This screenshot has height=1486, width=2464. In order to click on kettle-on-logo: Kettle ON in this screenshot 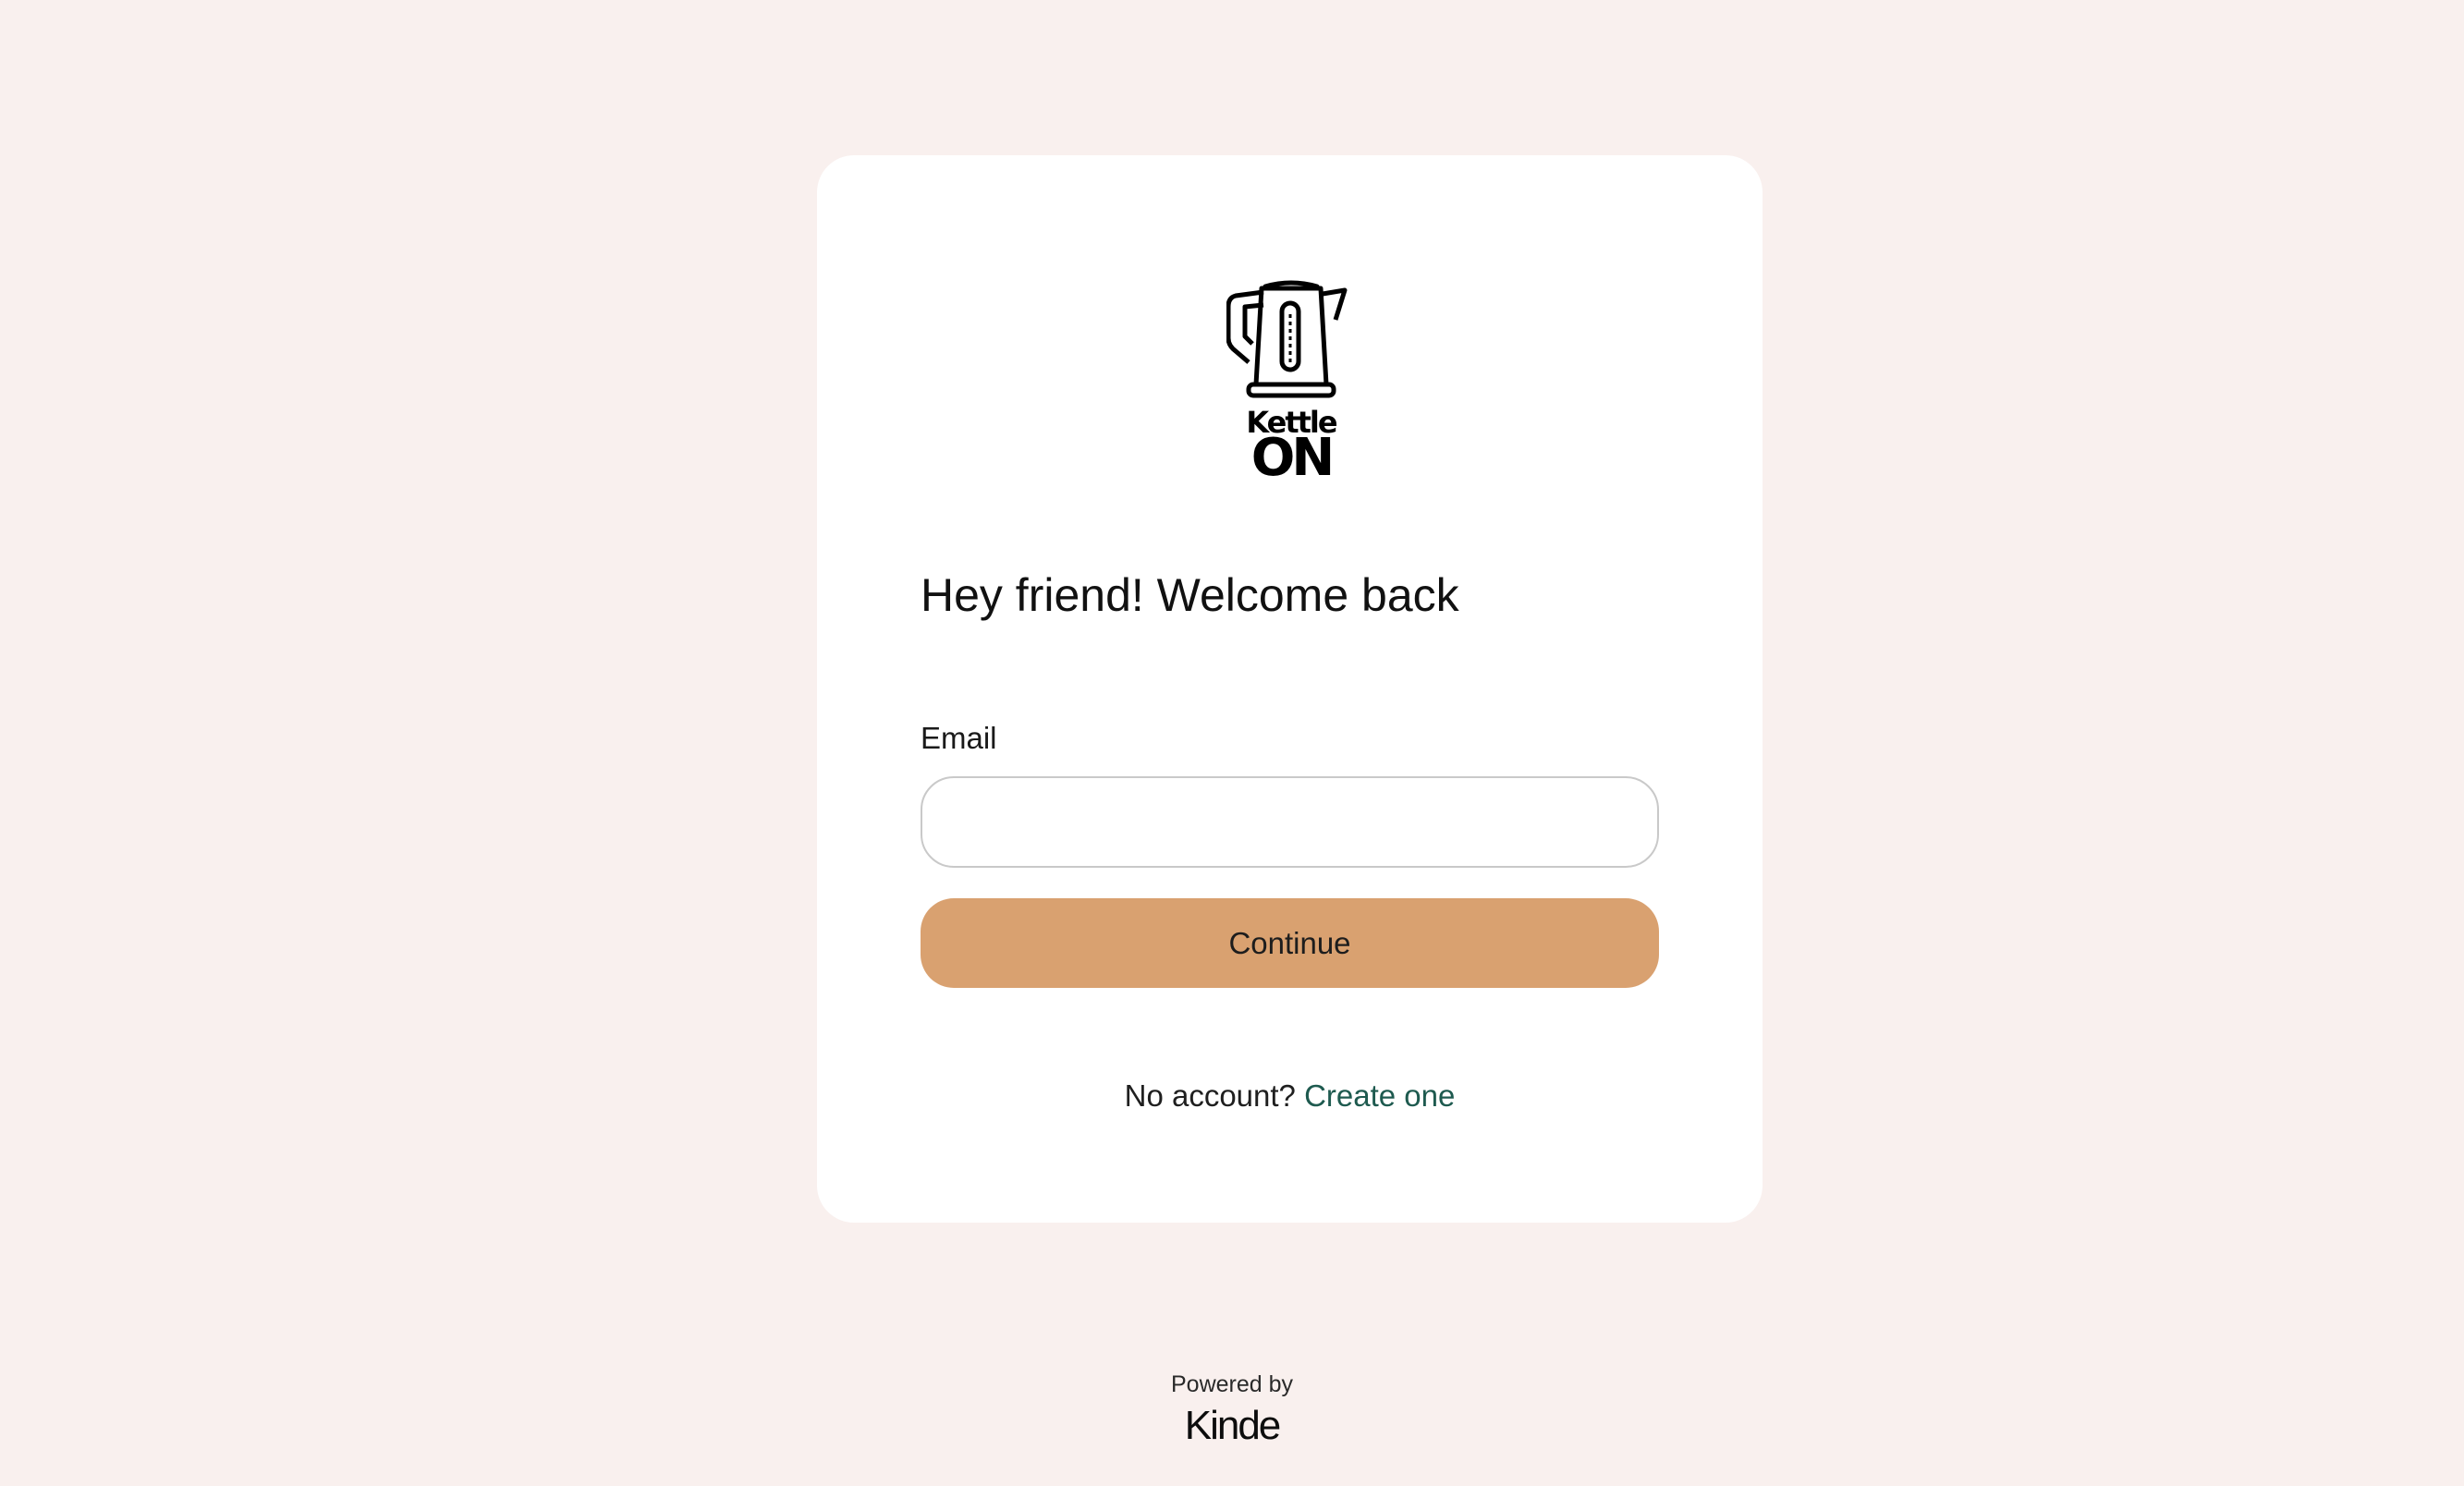, I will do `click(1291, 375)`.